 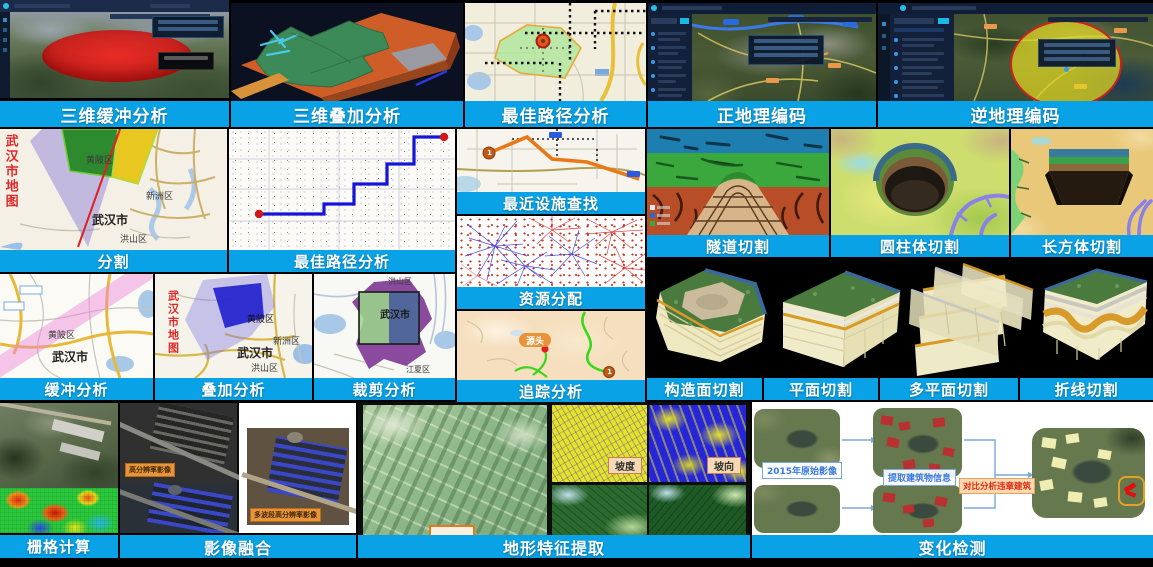 I want to click on tile-3d-overlay-analysis, so click(x=347, y=52).